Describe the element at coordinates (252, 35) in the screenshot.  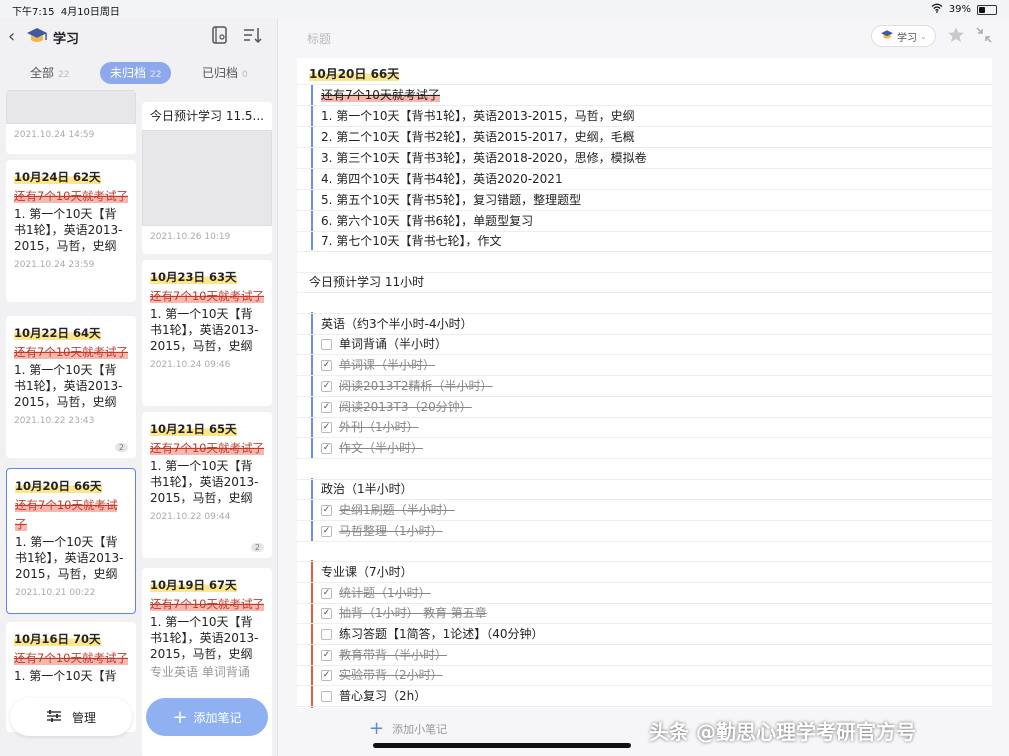
I see `sort-icon` at that location.